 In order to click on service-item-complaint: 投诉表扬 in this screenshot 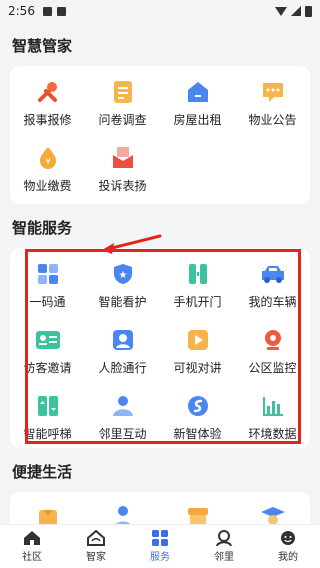, I will do `click(122, 169)`.